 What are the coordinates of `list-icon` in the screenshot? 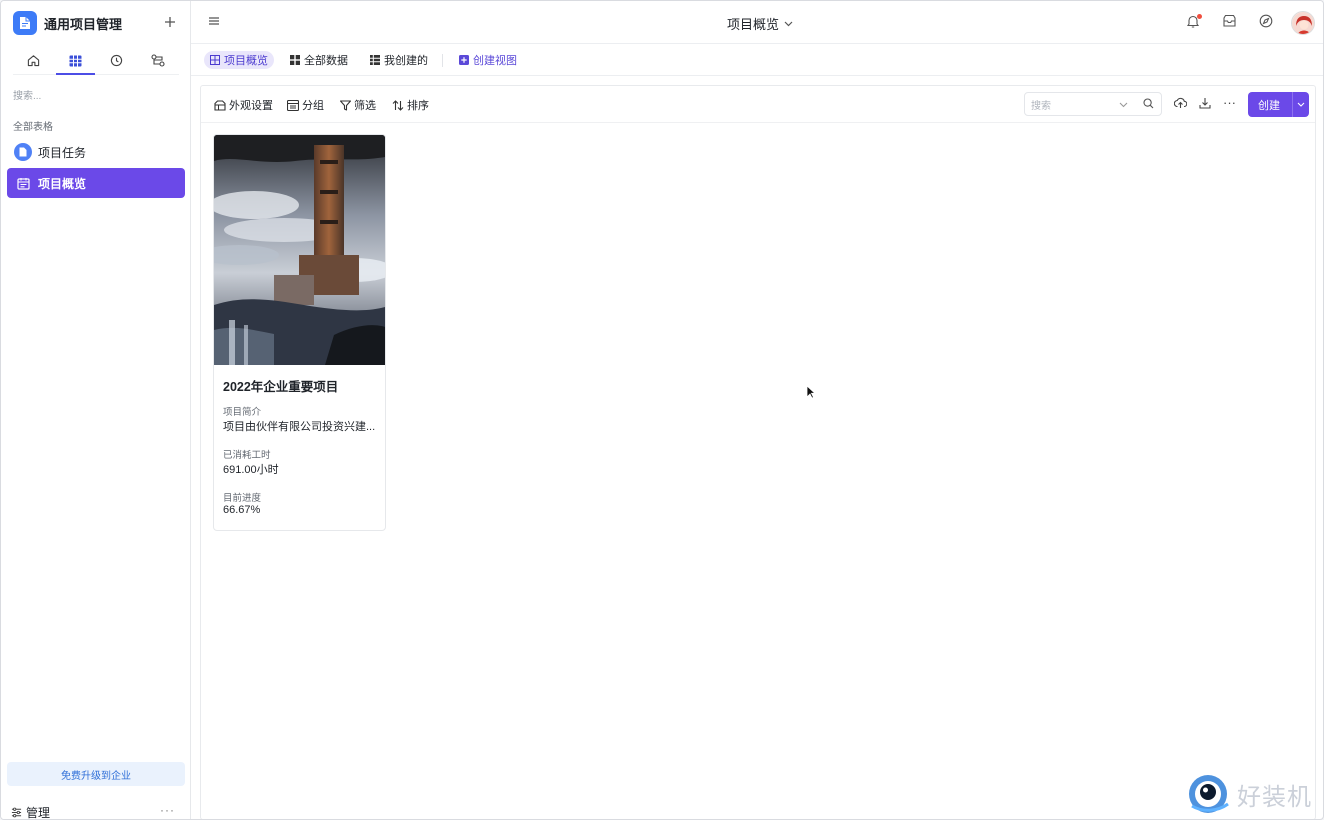 It's located at (375, 60).